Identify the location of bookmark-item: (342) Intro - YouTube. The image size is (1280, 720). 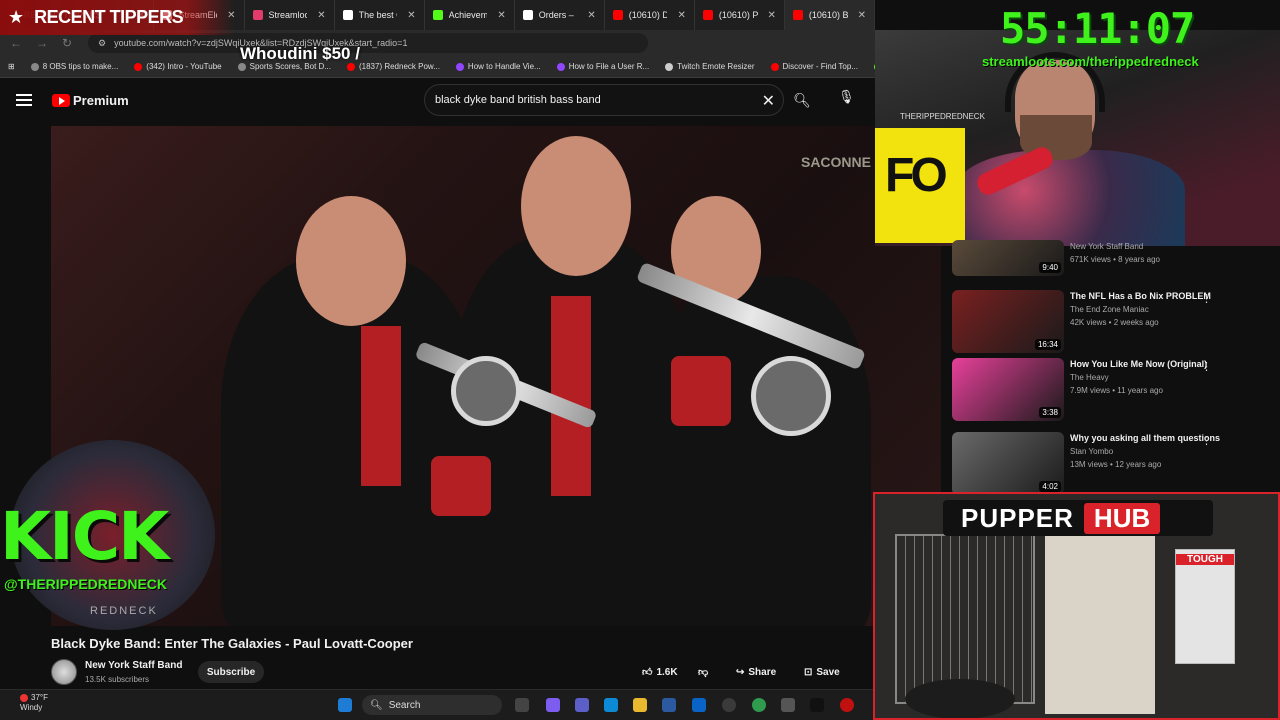
(177, 66).